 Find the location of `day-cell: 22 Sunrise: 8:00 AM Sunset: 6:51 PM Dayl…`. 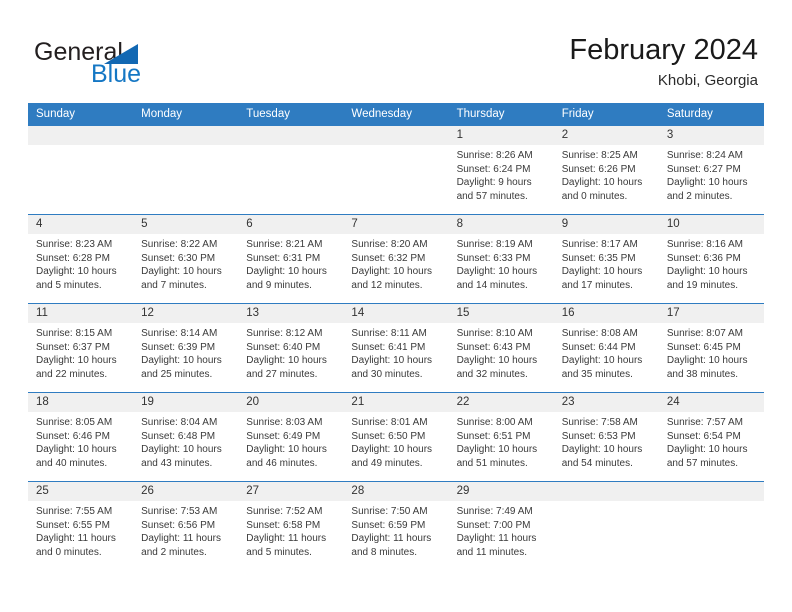

day-cell: 22 Sunrise: 8:00 AM Sunset: 6:51 PM Dayl… is located at coordinates (501, 437).